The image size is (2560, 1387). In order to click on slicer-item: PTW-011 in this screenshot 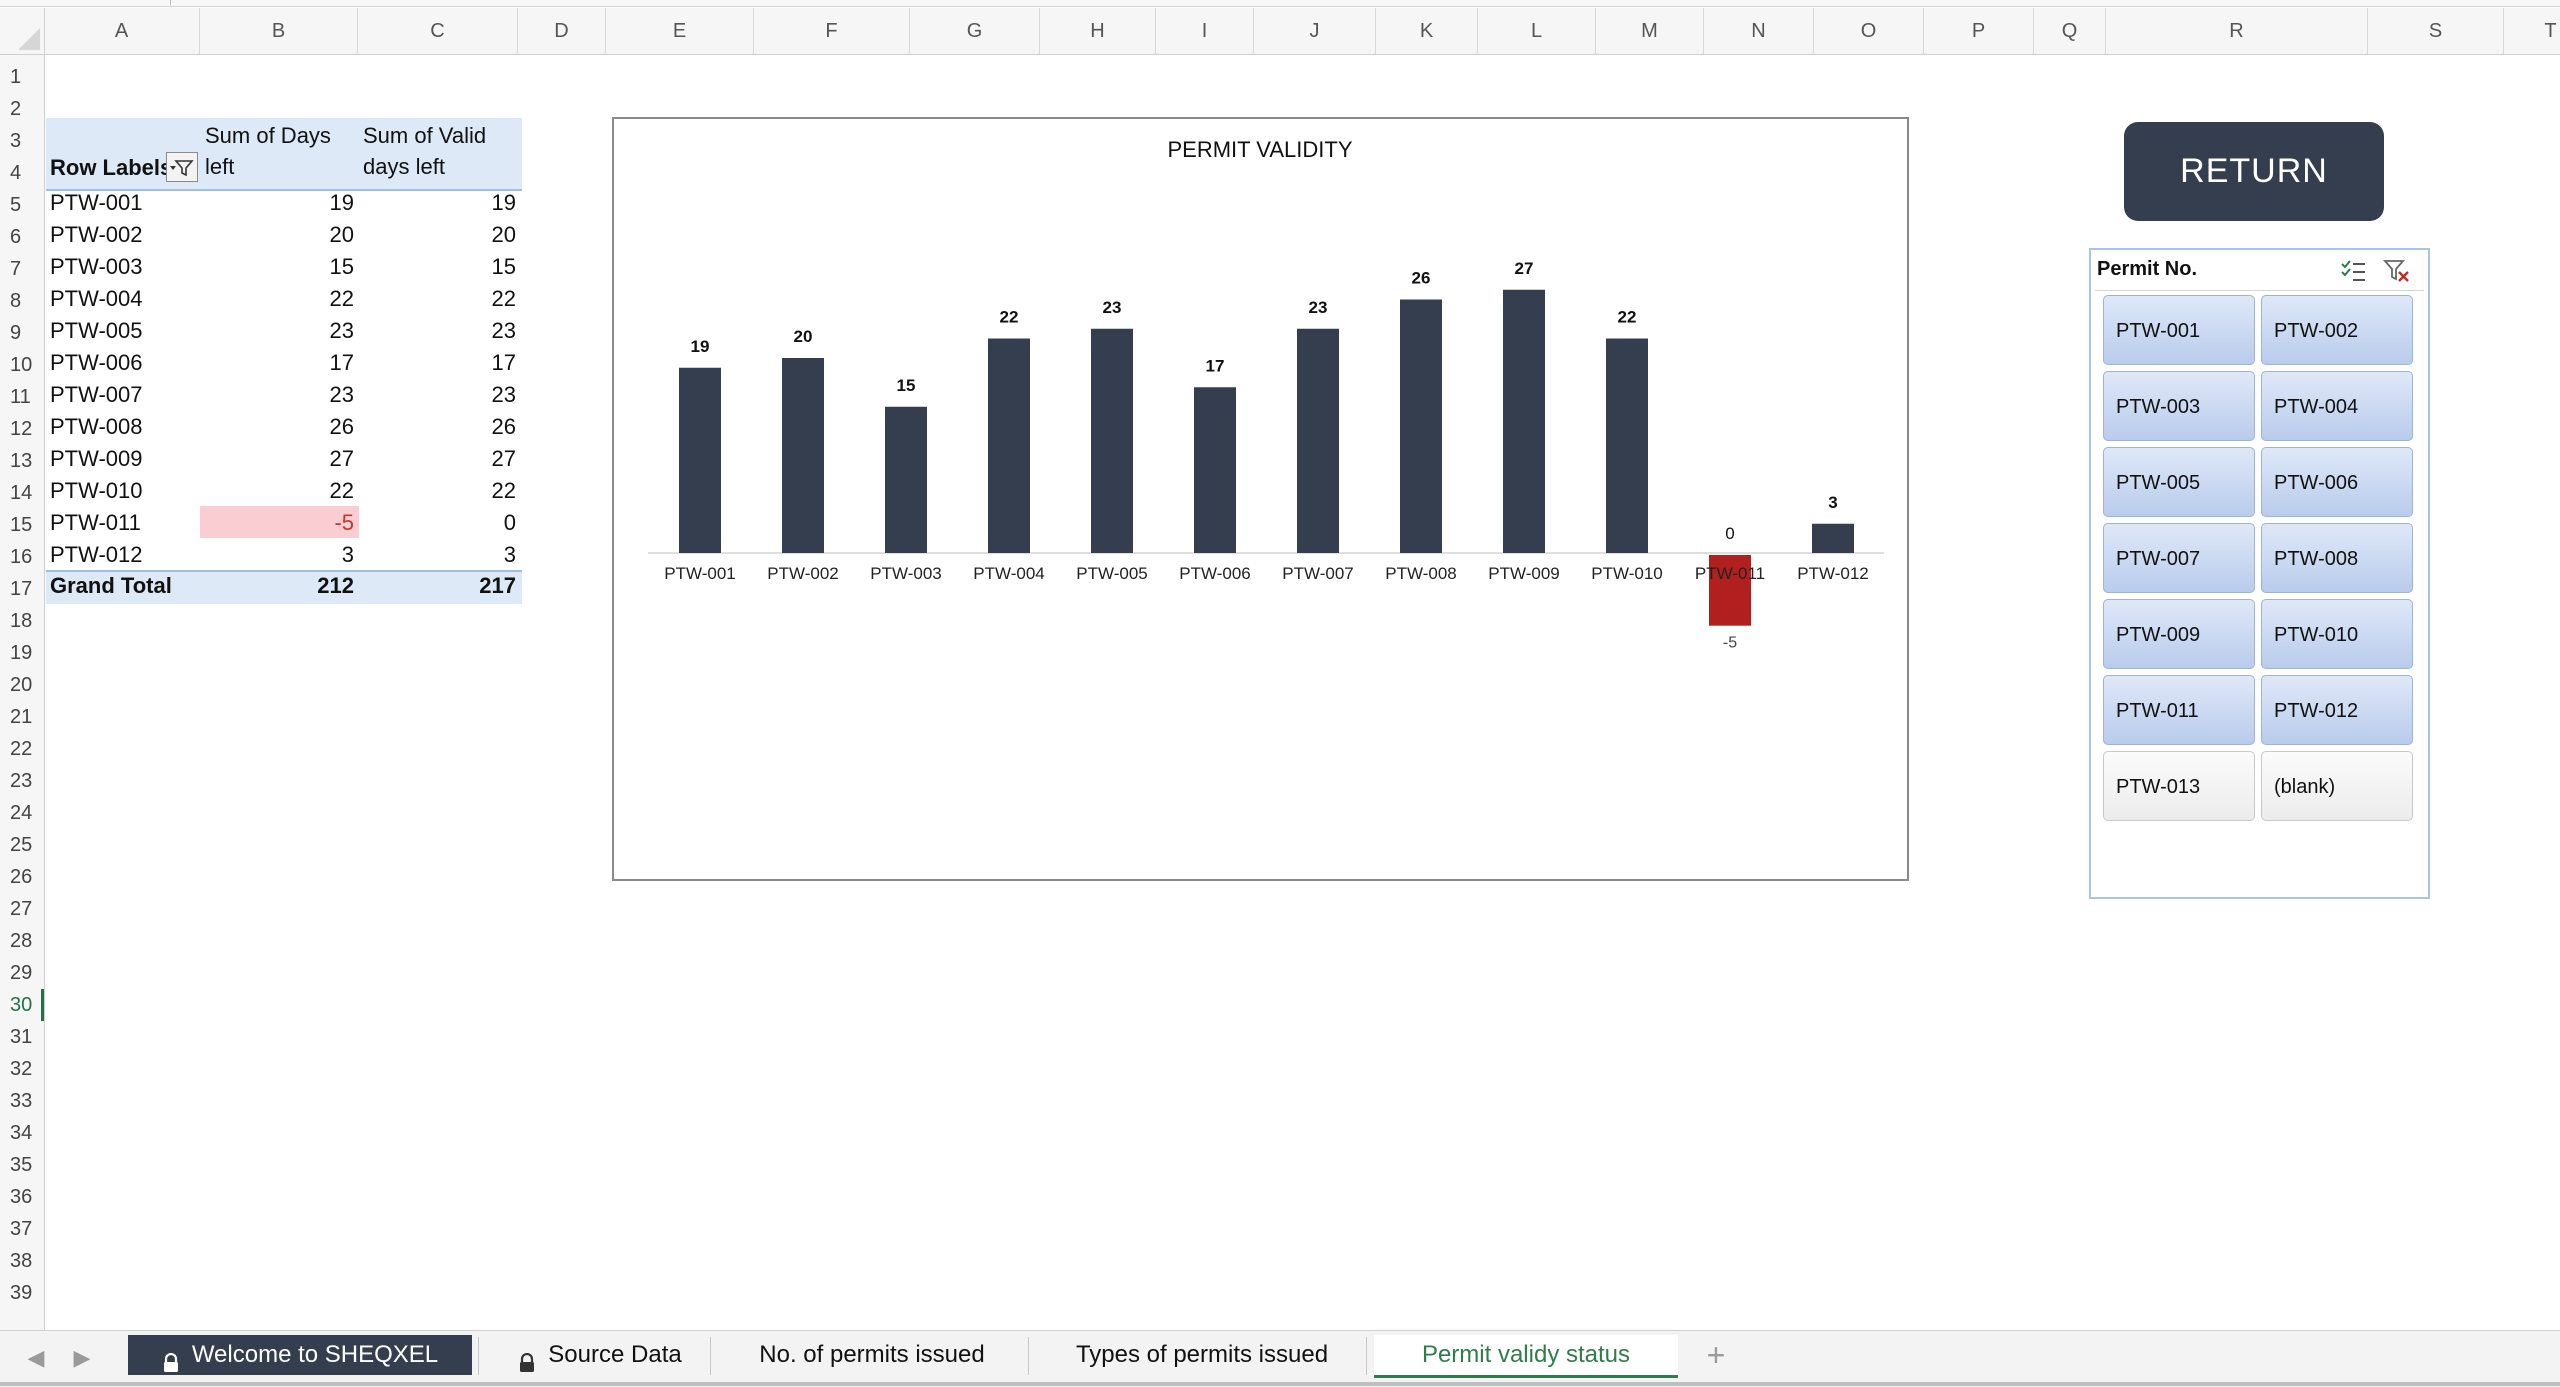, I will do `click(2179, 710)`.